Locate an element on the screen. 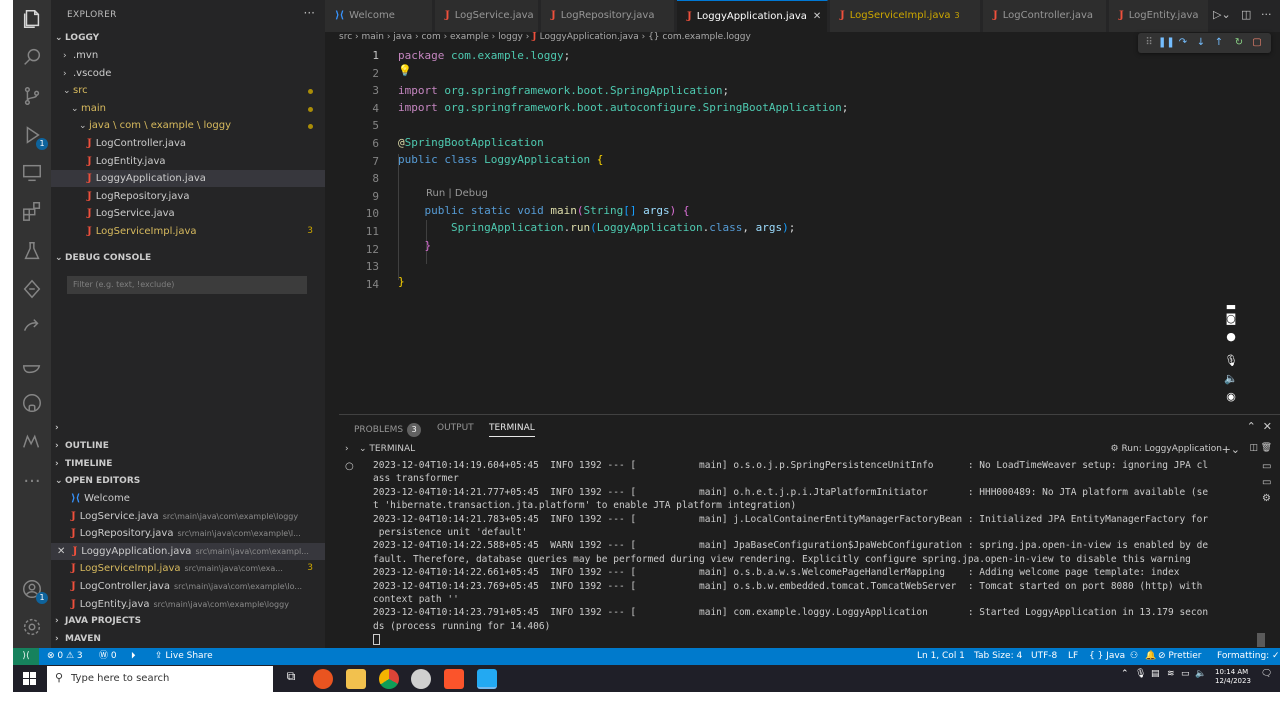 Image resolution: width=1280 pixels, height=720 pixels. run-file-icon: ▷⌄ is located at coordinates (1222, 14).